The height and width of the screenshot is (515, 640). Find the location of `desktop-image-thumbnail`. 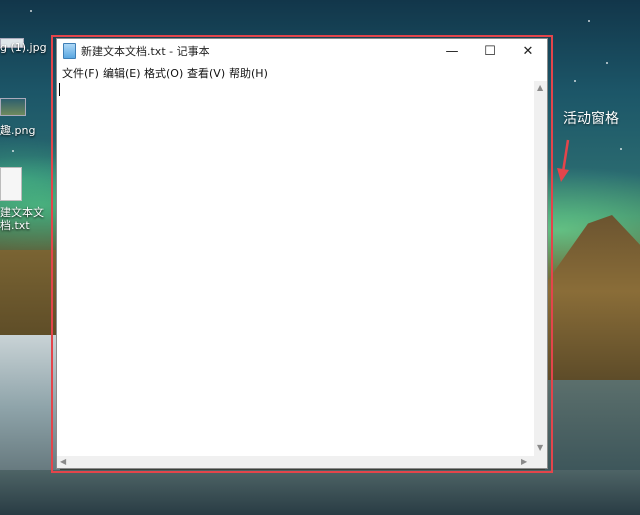

desktop-image-thumbnail is located at coordinates (13, 107).